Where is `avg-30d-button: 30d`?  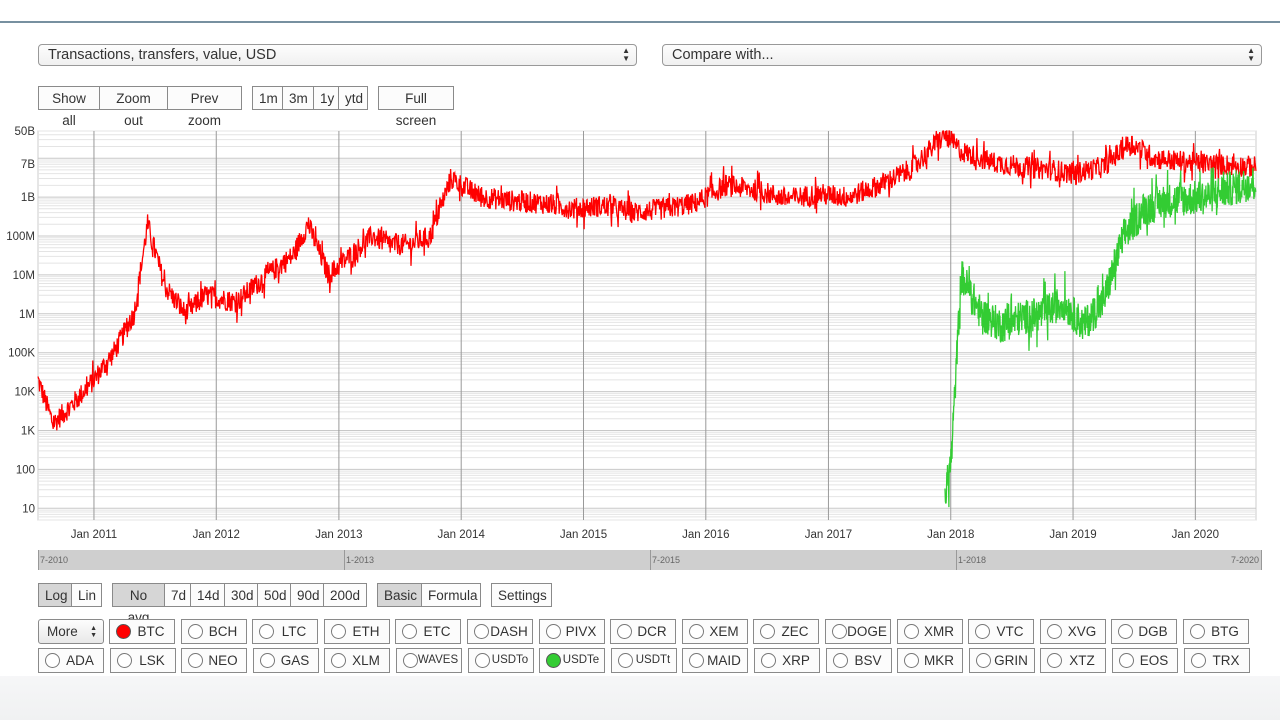
avg-30d-button: 30d is located at coordinates (241, 595).